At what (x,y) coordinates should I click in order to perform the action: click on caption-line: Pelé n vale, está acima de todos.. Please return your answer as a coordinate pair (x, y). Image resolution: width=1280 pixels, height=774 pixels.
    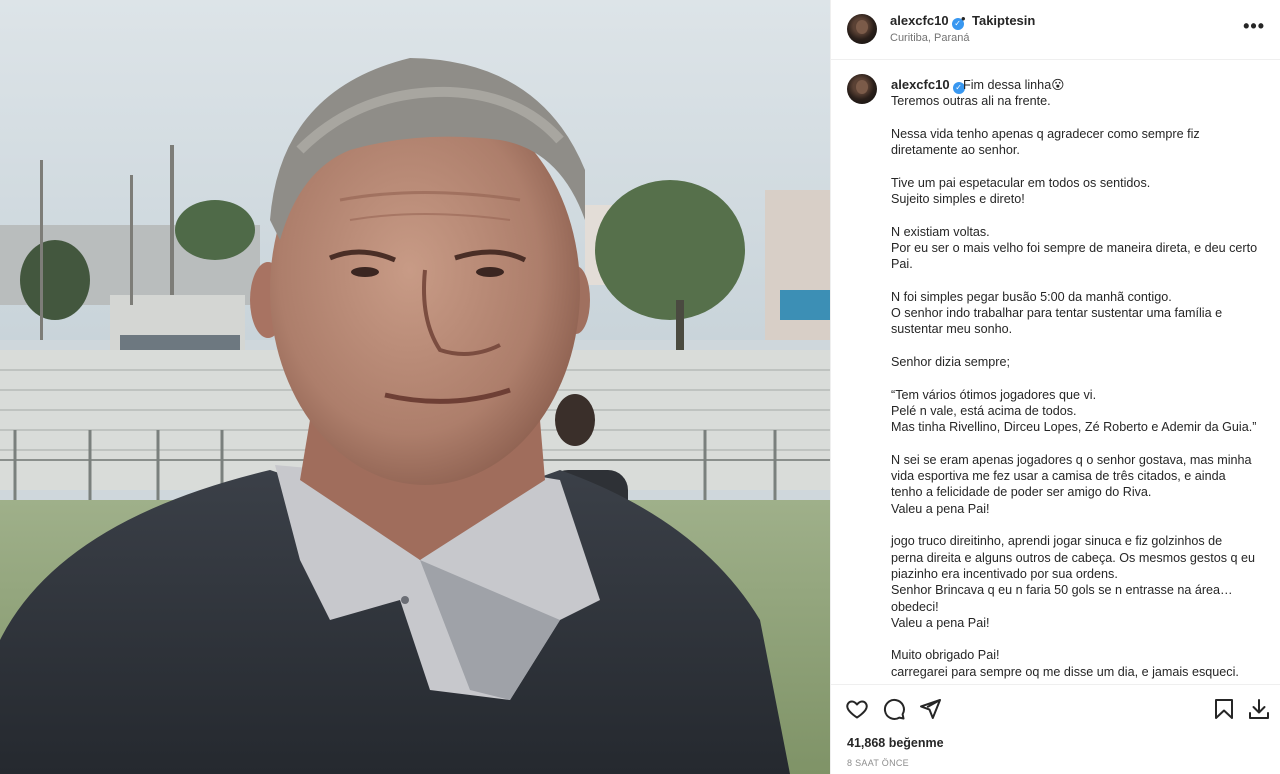
    Looking at the image, I should click on (984, 410).